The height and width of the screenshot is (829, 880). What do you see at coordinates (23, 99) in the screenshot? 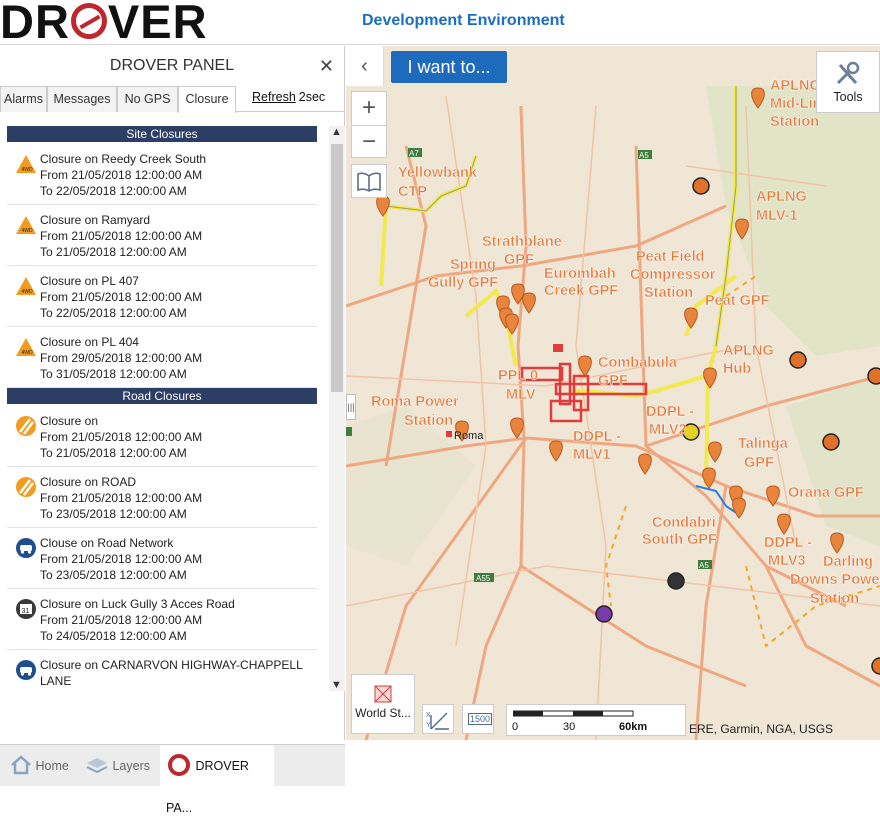
I see `tab-alarms: Alarms` at bounding box center [23, 99].